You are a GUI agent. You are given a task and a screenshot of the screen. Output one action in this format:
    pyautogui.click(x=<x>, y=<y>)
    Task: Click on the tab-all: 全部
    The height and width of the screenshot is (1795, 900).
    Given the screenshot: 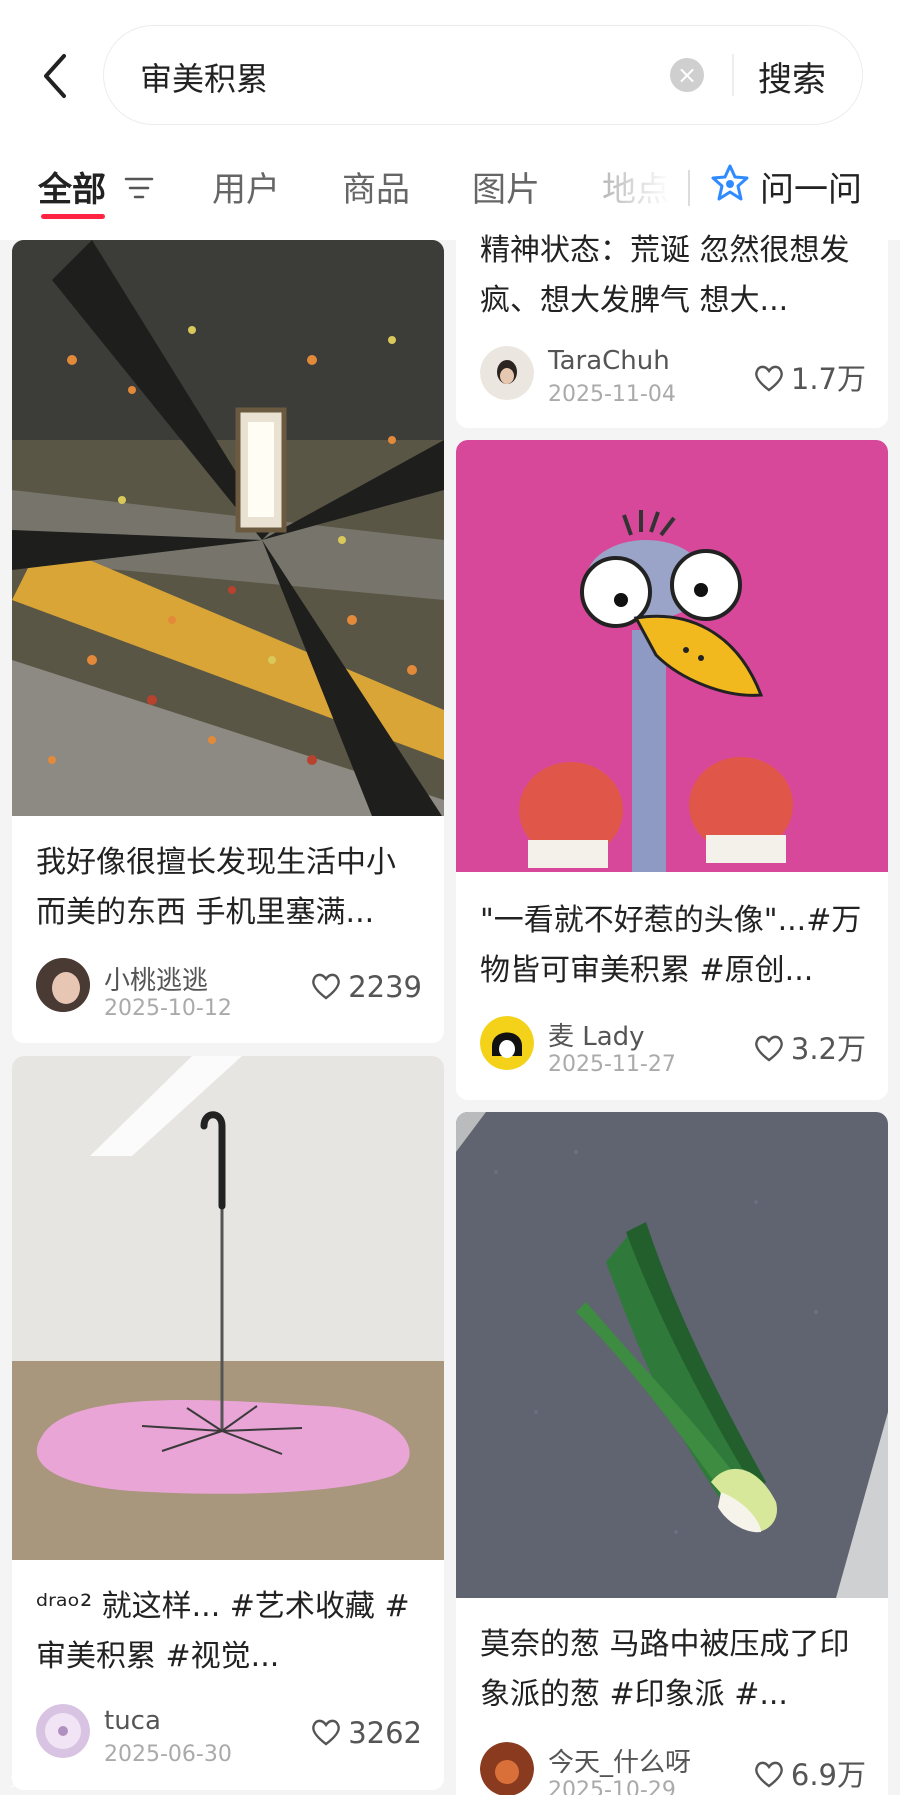 What is the action you would take?
    pyautogui.click(x=72, y=186)
    